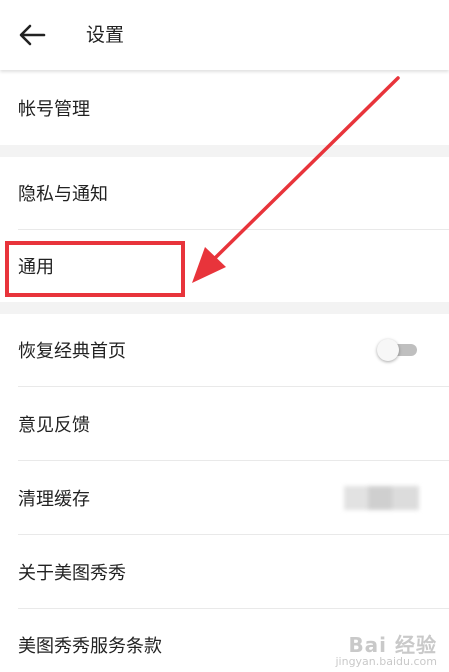  Describe the element at coordinates (388, 350) in the screenshot. I see `toggle-knob` at that location.